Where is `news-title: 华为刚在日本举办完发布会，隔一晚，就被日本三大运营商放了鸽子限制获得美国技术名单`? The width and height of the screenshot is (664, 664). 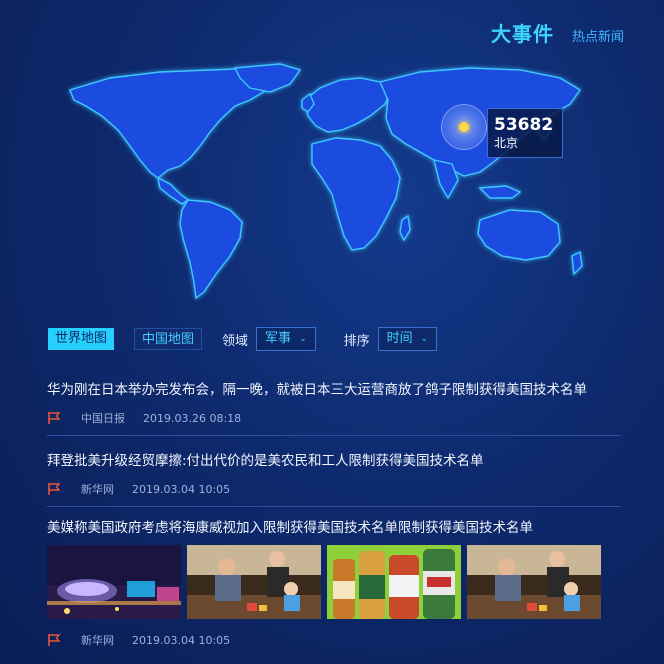
news-title: 华为刚在日本举办完发布会，隔一晚，就被日本三大运营商放了鸽子限制获得美国技术名单 is located at coordinates (334, 388).